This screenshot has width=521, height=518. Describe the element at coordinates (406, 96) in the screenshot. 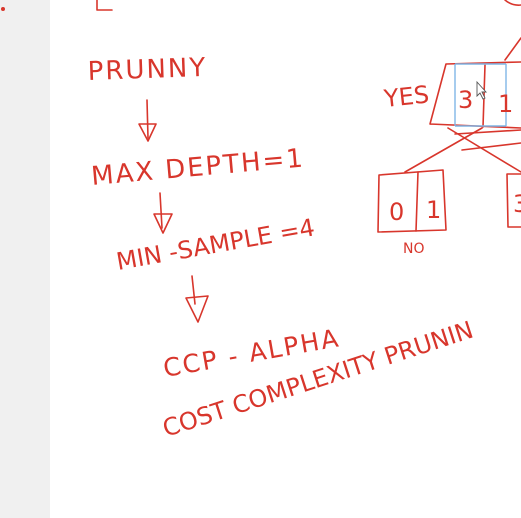

I see `tree-yes-label: YES` at that location.